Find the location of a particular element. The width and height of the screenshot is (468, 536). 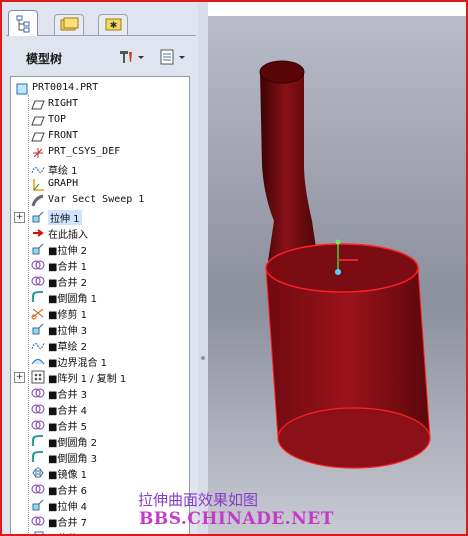

tree-item: PRT_CSYS_DEF is located at coordinates (100, 153).